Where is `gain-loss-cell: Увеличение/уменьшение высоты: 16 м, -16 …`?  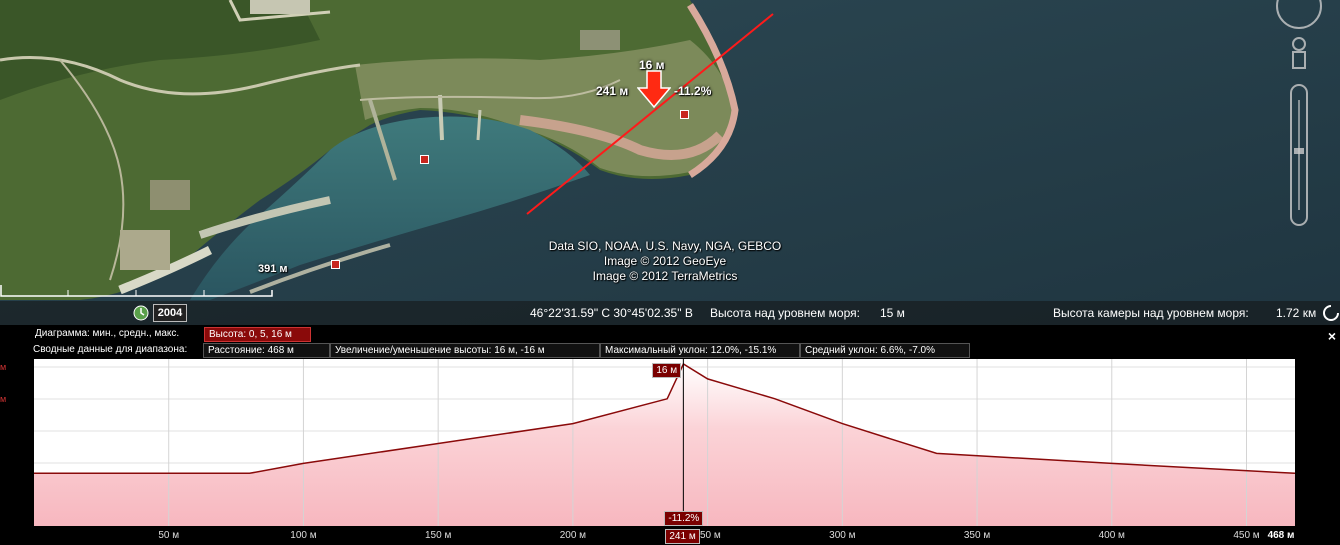
gain-loss-cell: Увеличение/уменьшение высоты: 16 м, -16 … is located at coordinates (465, 350).